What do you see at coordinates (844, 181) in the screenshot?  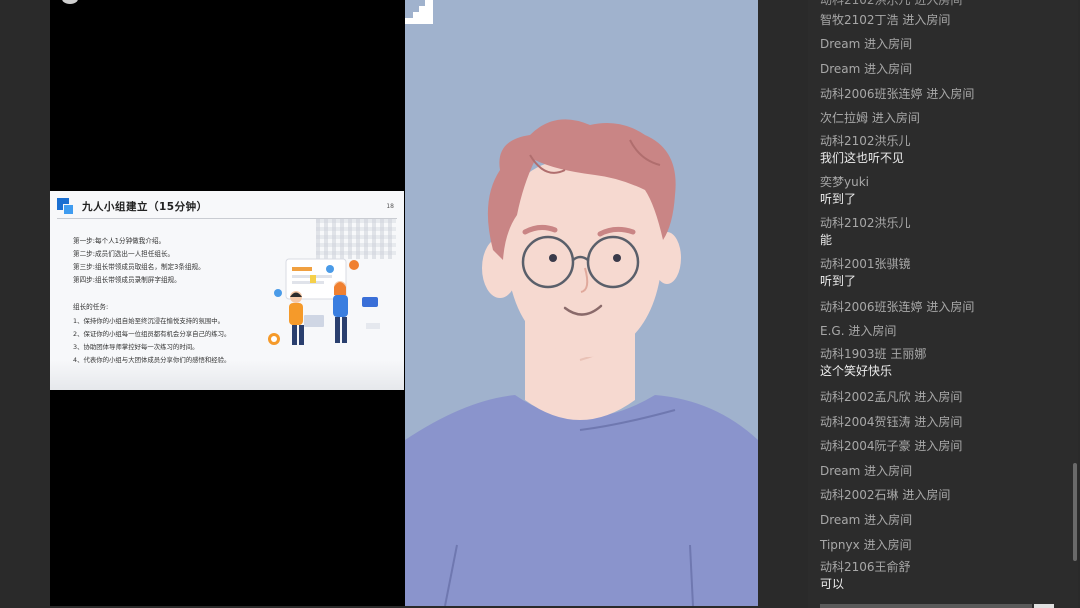 I see `chat-sender-name: 奕梦yuki` at bounding box center [844, 181].